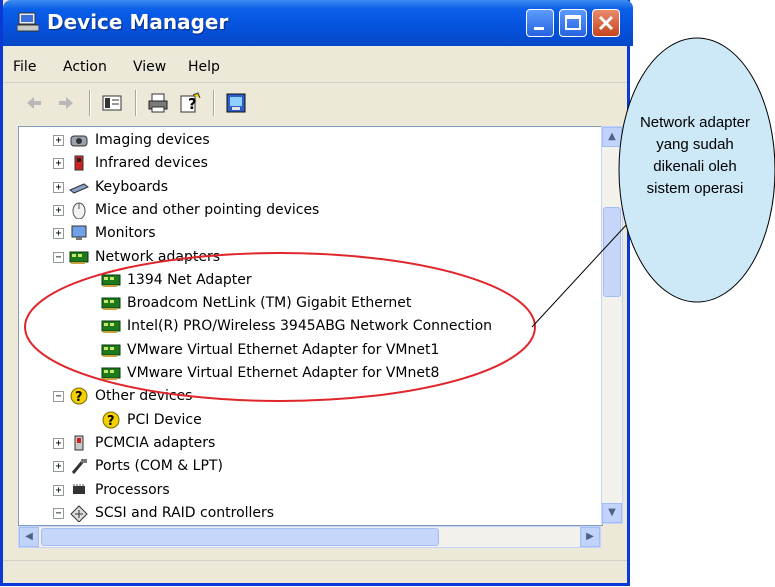 This screenshot has height=587, width=775. I want to click on tree-item: PCMCIA adapters, so click(142, 443).